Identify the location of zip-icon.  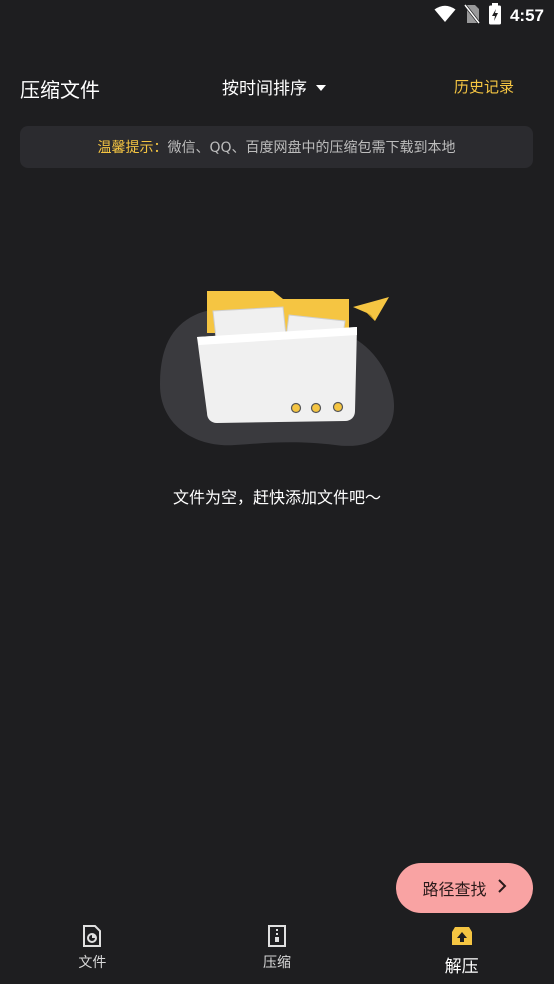
(277, 936).